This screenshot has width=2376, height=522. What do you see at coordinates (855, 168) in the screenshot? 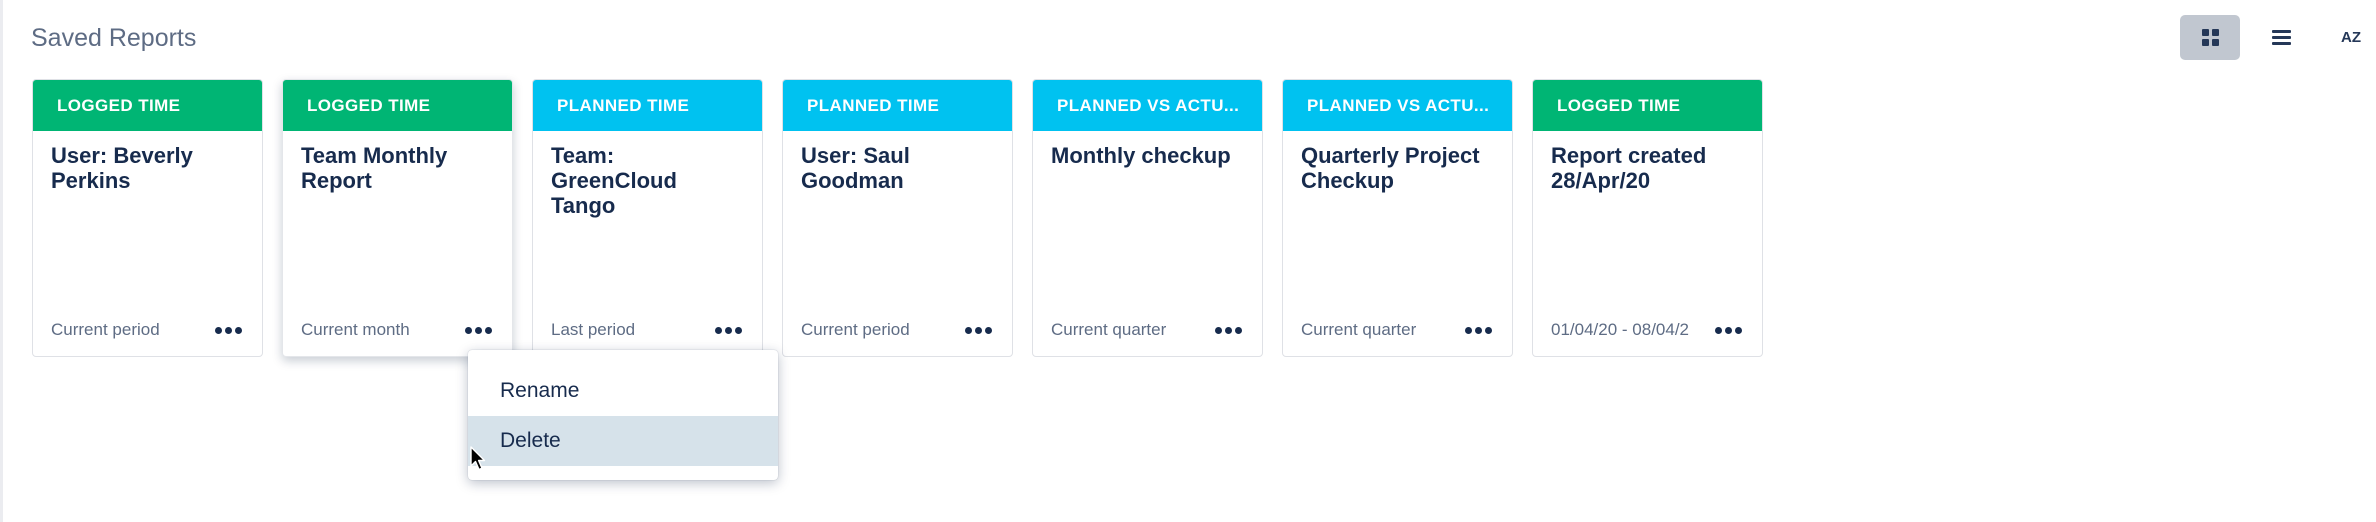
I see `report-title: User: Saul Goodman` at bounding box center [855, 168].